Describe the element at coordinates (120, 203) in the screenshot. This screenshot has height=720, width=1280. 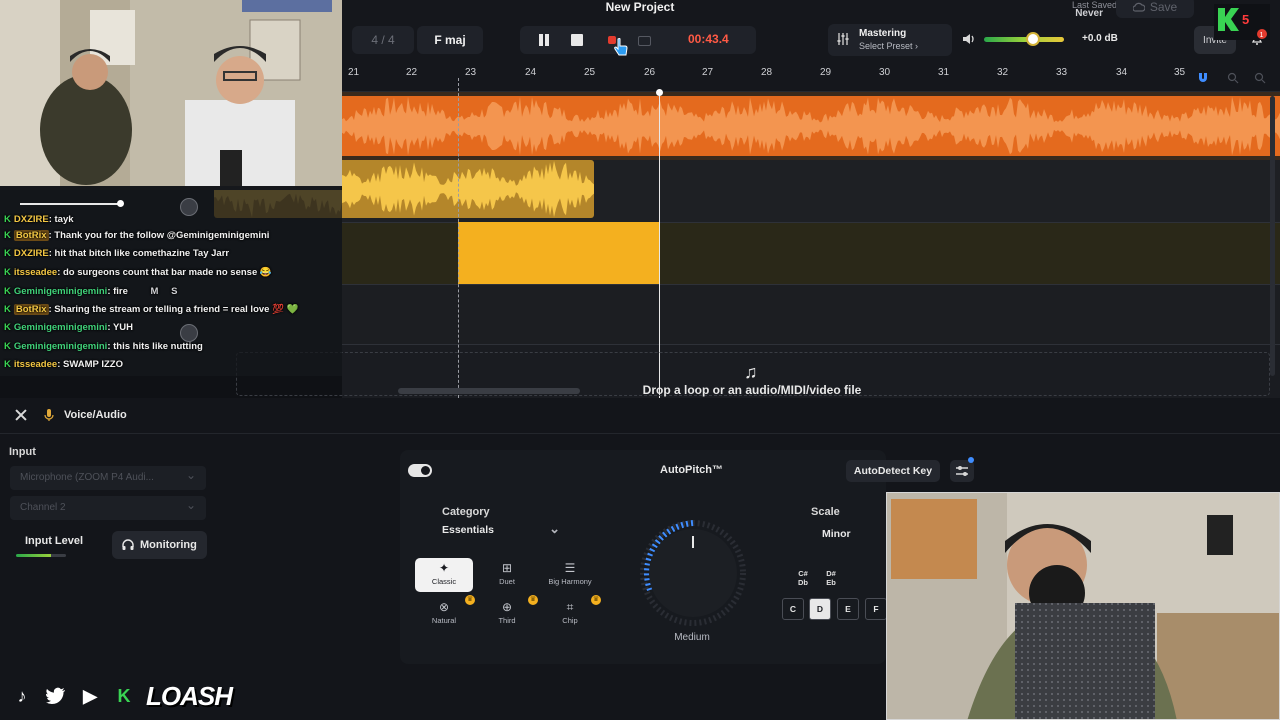
I see `chat-scroll-handle` at that location.